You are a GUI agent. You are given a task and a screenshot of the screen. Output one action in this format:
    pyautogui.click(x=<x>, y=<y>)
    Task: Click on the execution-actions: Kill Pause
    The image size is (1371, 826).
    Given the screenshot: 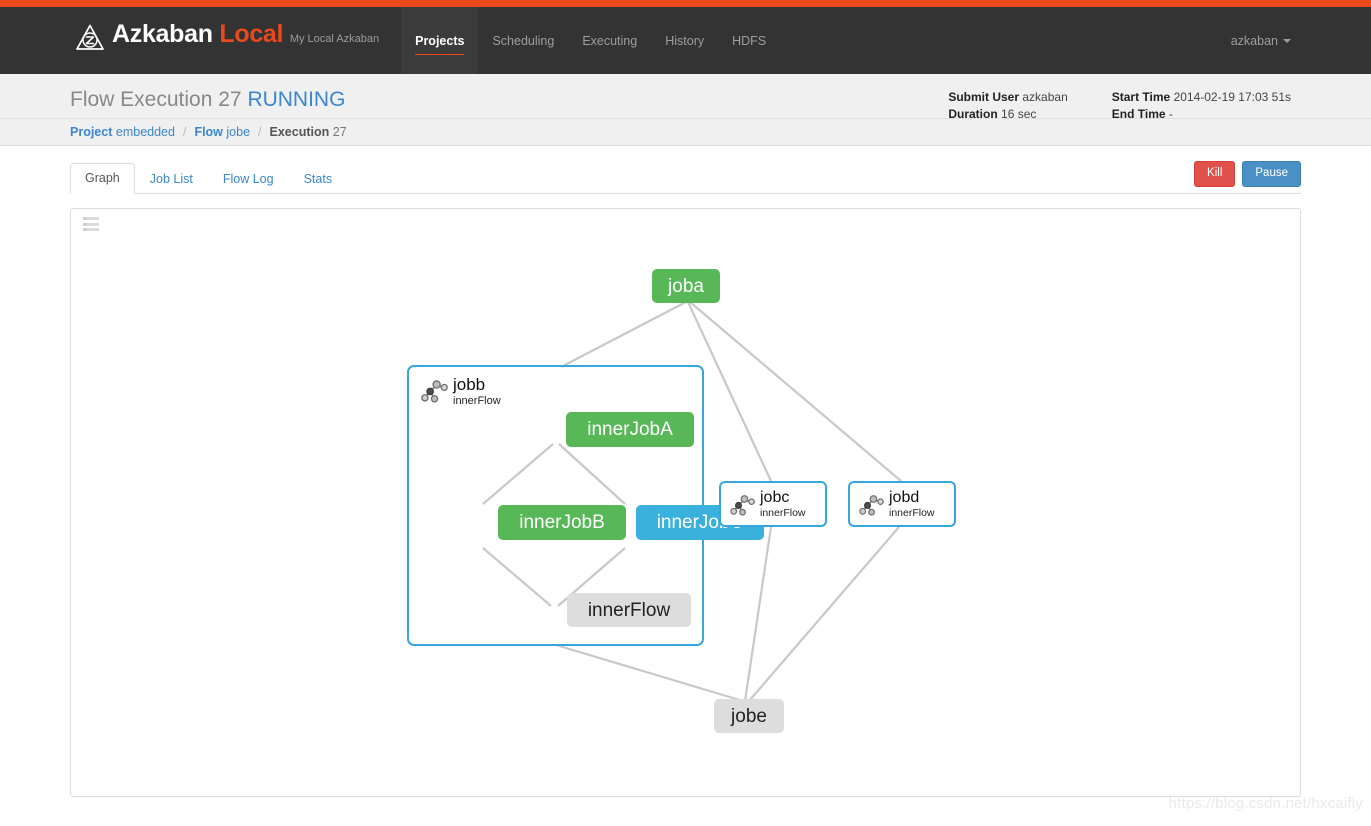 What is the action you would take?
    pyautogui.click(x=1247, y=174)
    